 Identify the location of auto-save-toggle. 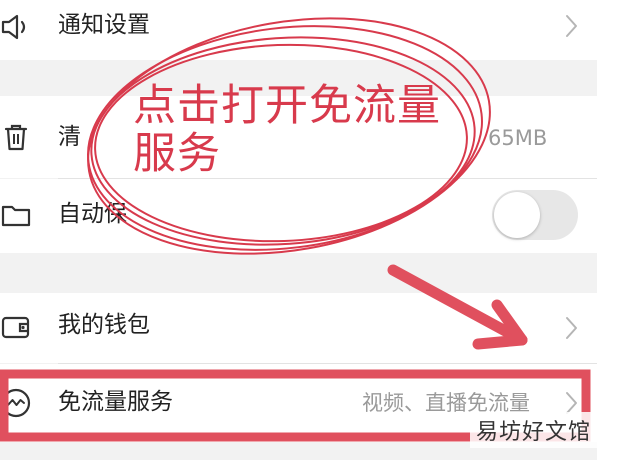
(535, 215).